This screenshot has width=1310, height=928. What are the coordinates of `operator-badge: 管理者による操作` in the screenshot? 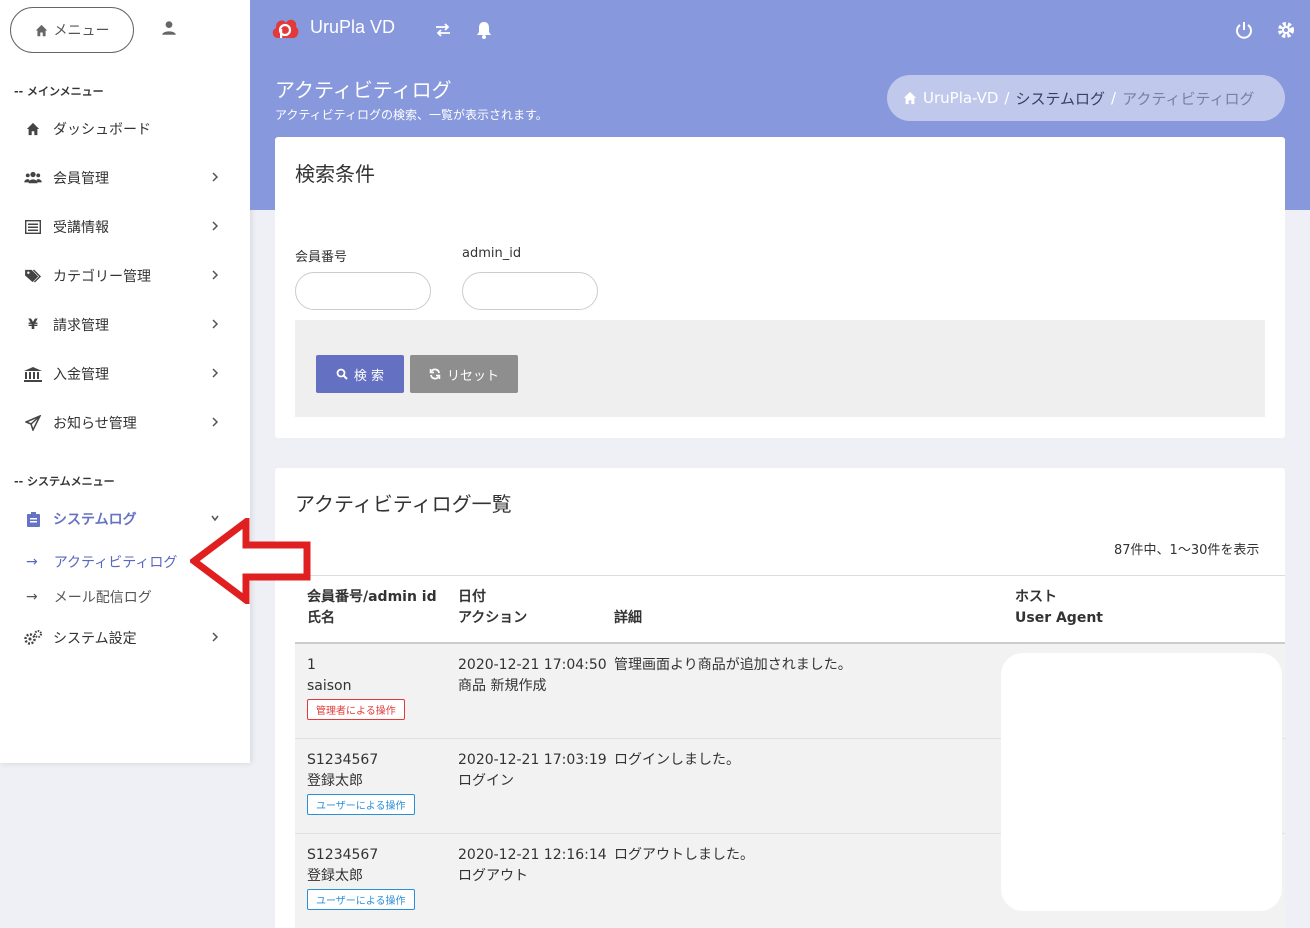 It's located at (356, 709).